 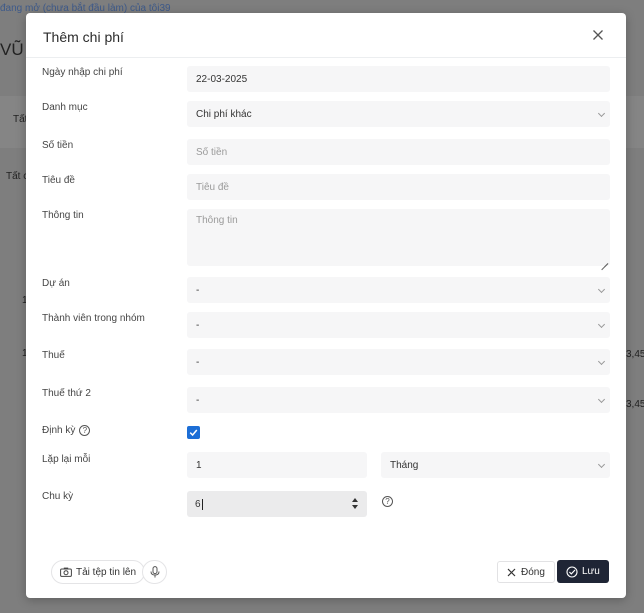 What do you see at coordinates (277, 465) in the screenshot?
I see `repeat-every-input: 1` at bounding box center [277, 465].